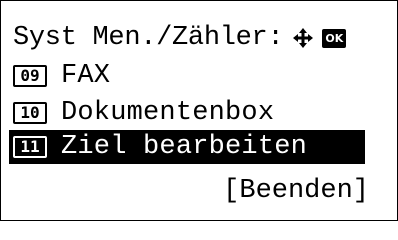 The image size is (398, 240). Describe the element at coordinates (168, 113) in the screenshot. I see `menu-item-label: Dokumentenbox` at that location.